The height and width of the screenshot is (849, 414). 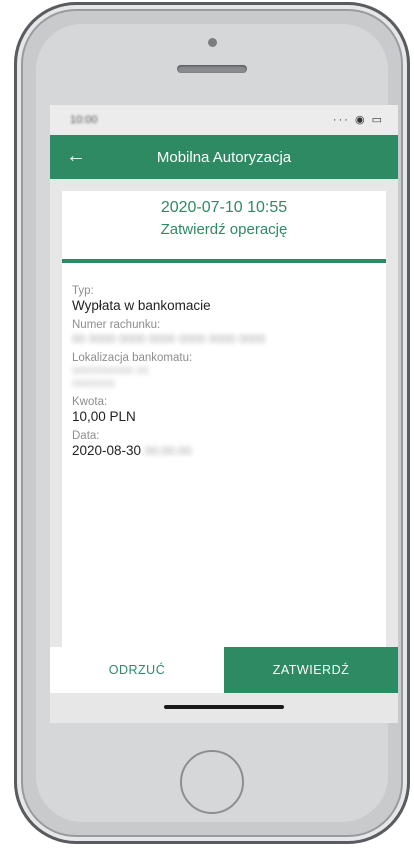 What do you see at coordinates (212, 42) in the screenshot?
I see `camera-icon` at bounding box center [212, 42].